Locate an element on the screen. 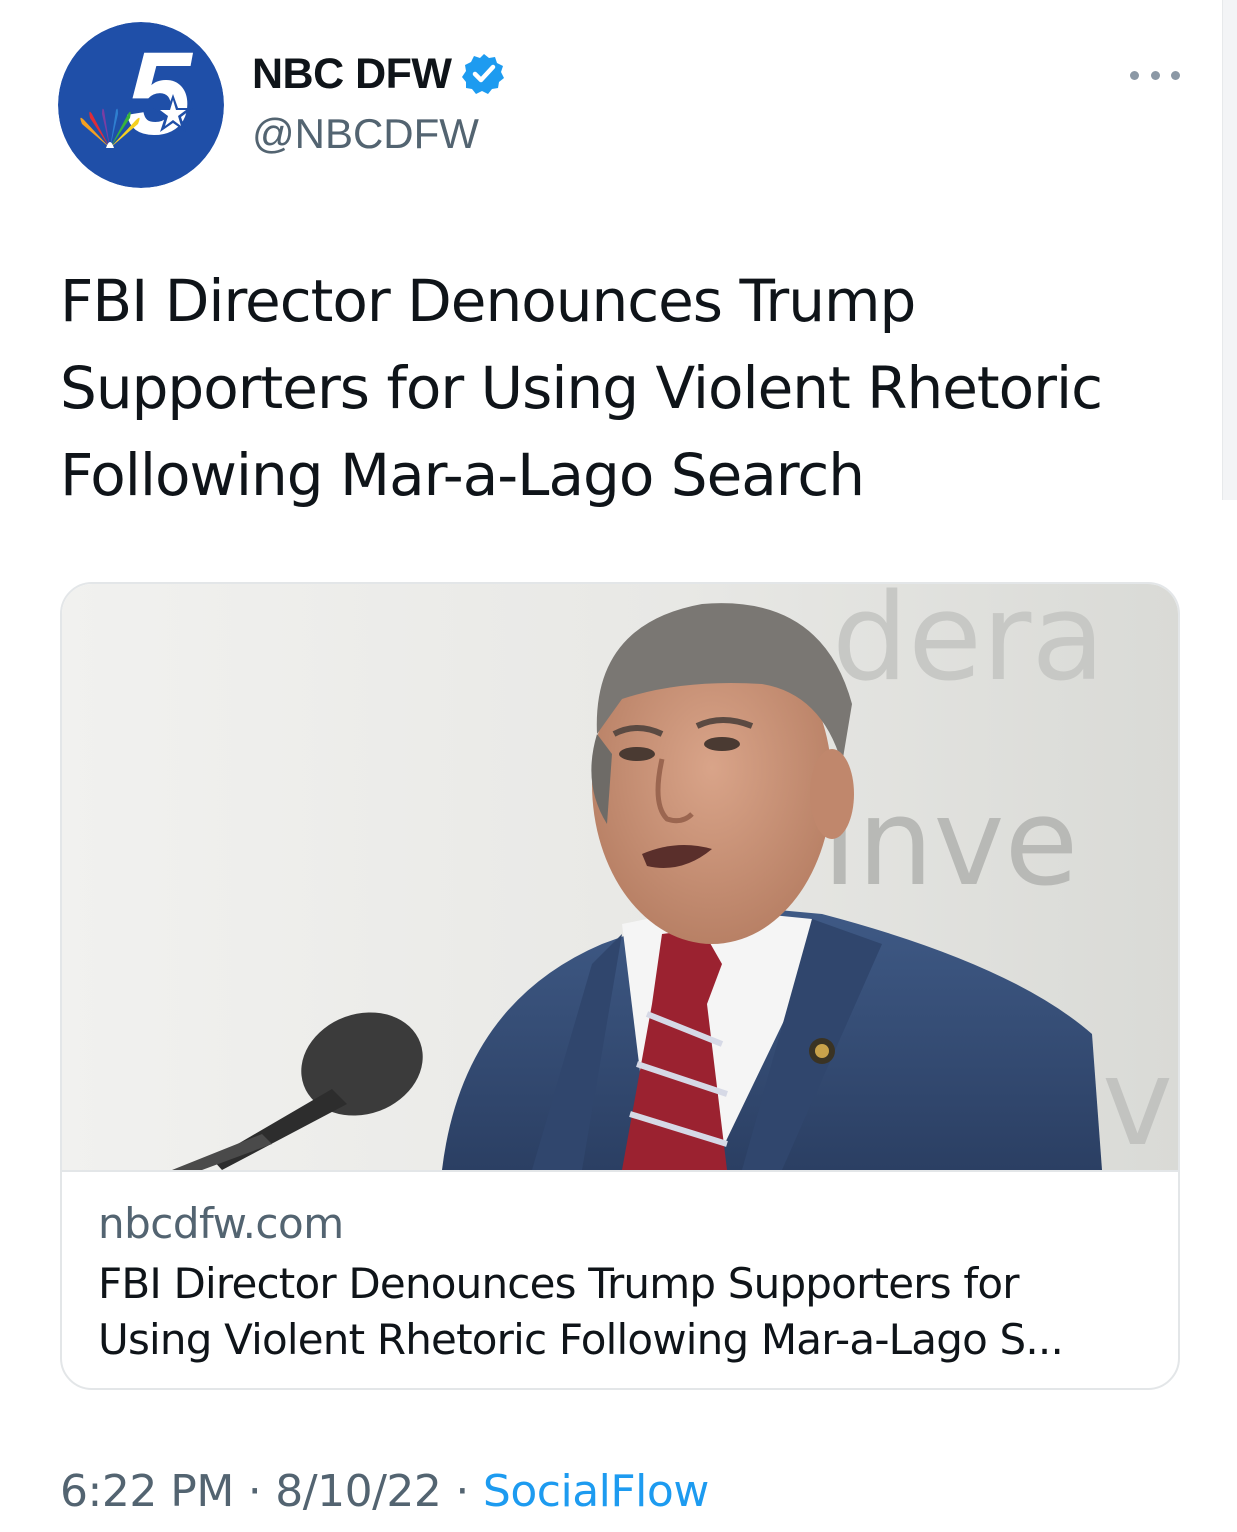 The image size is (1237, 1532). tweet-meta: 6:22 PM · 8/10/22 · SocialFlow is located at coordinates (384, 1491).